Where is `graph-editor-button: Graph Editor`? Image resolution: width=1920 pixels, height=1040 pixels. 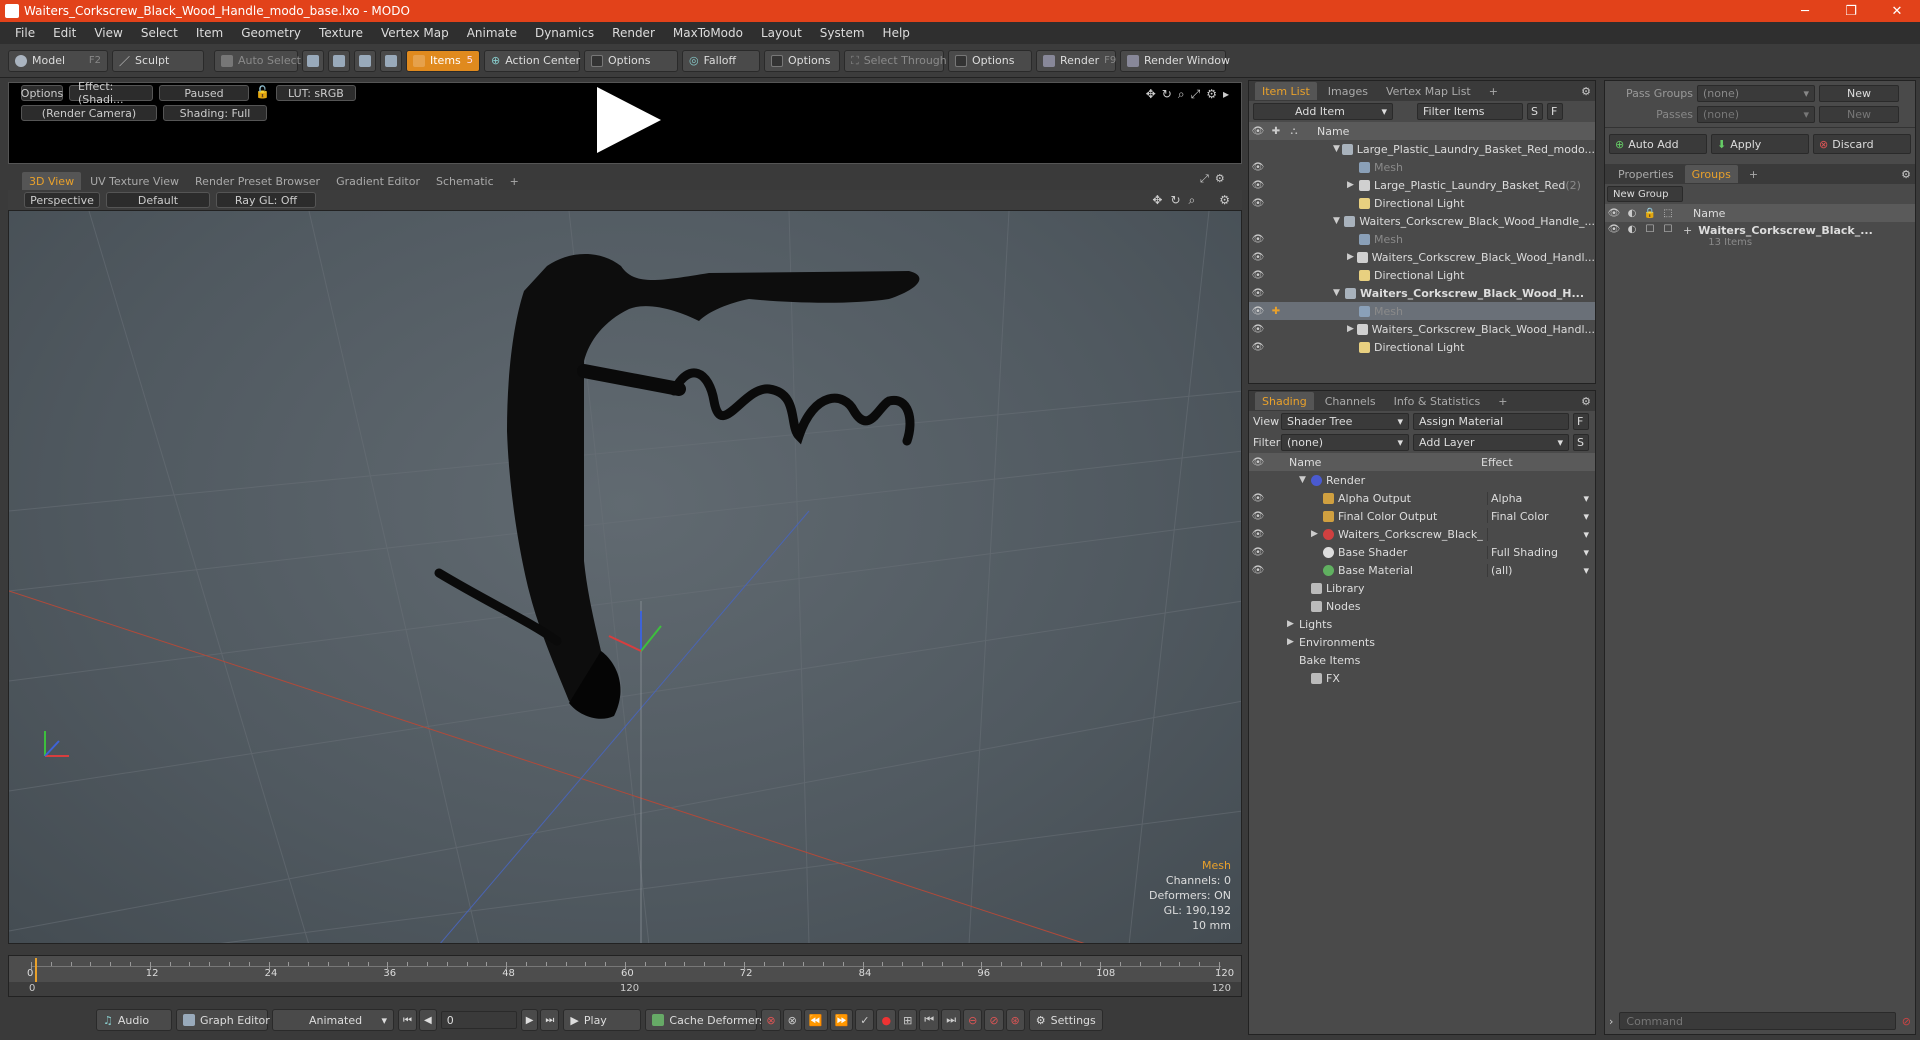 graph-editor-button: Graph Editor is located at coordinates (223, 1020).